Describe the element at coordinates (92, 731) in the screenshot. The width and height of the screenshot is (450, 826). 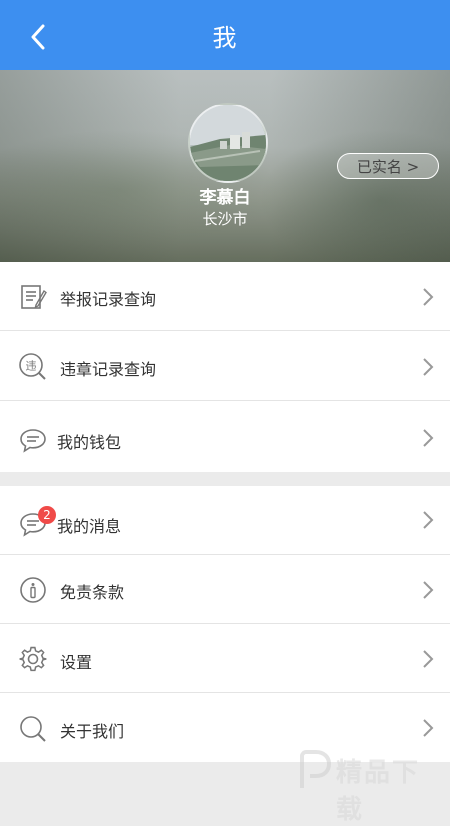
I see `menu-label: 关于我们` at that location.